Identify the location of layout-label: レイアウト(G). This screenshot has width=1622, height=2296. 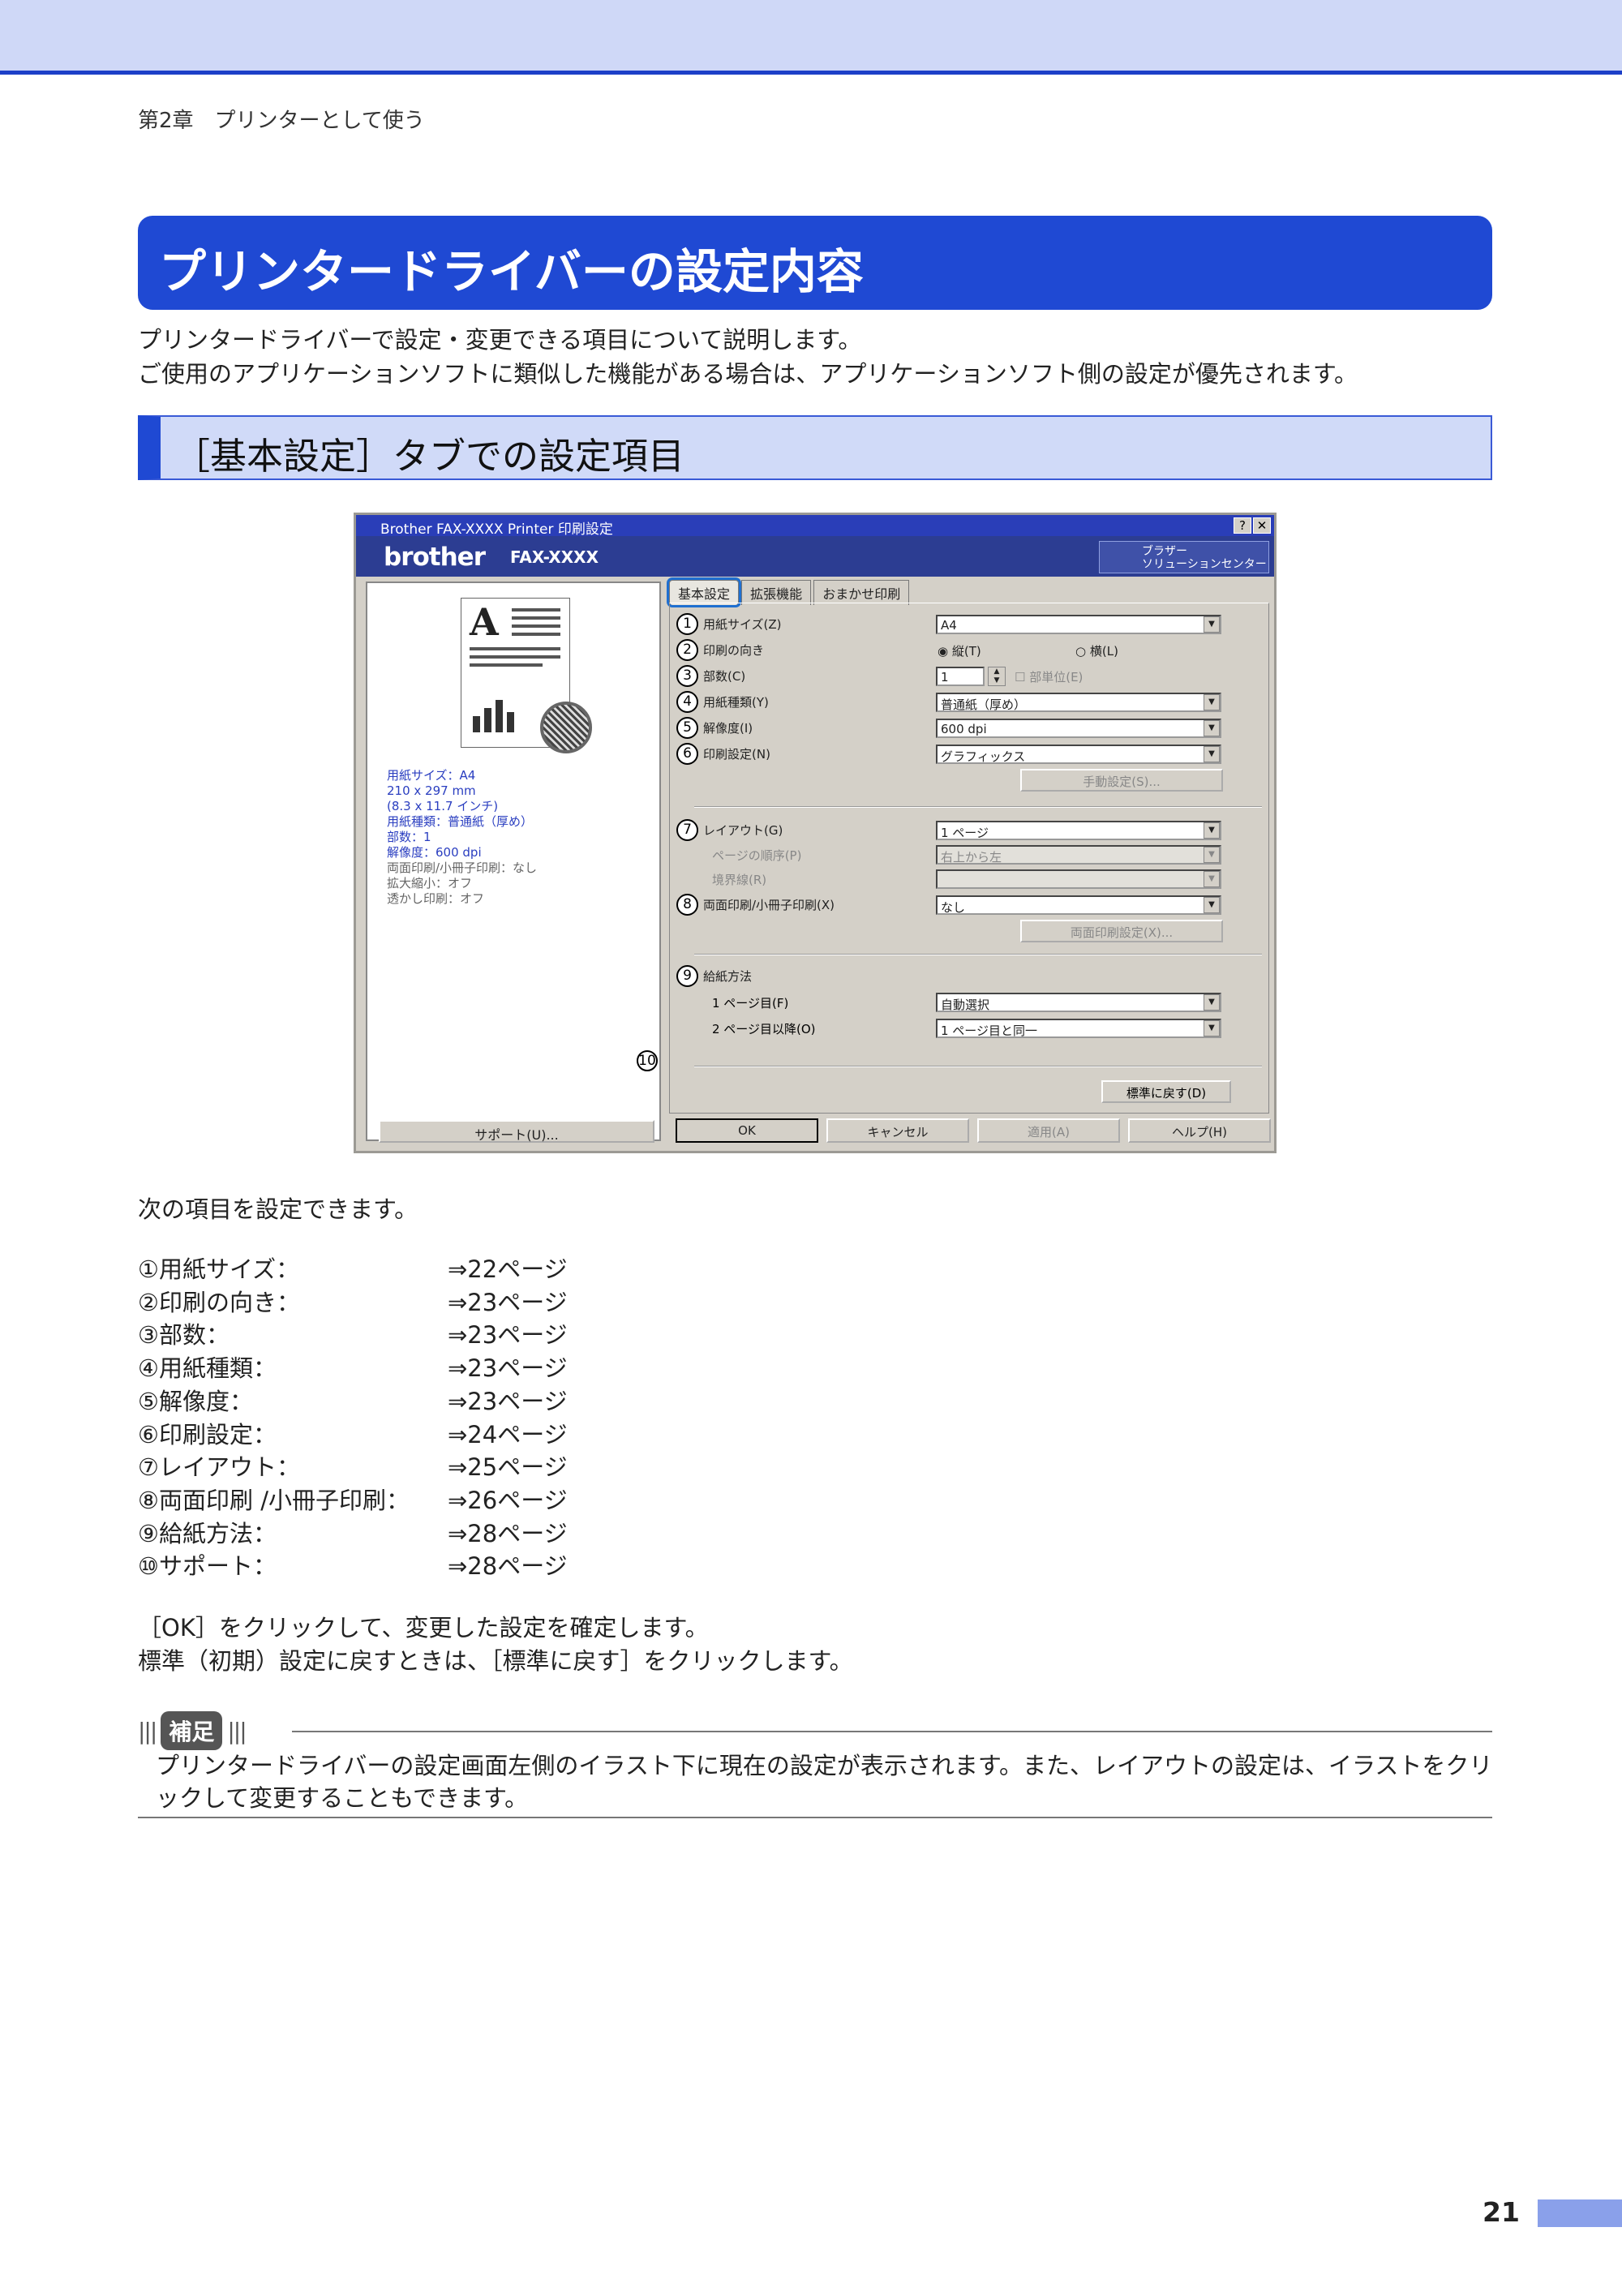
(743, 830).